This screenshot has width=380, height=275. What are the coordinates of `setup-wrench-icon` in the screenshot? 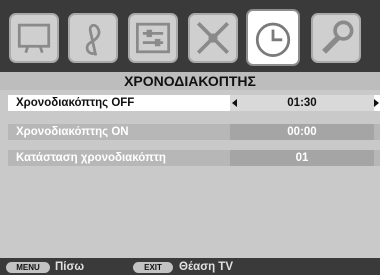 It's located at (338, 37).